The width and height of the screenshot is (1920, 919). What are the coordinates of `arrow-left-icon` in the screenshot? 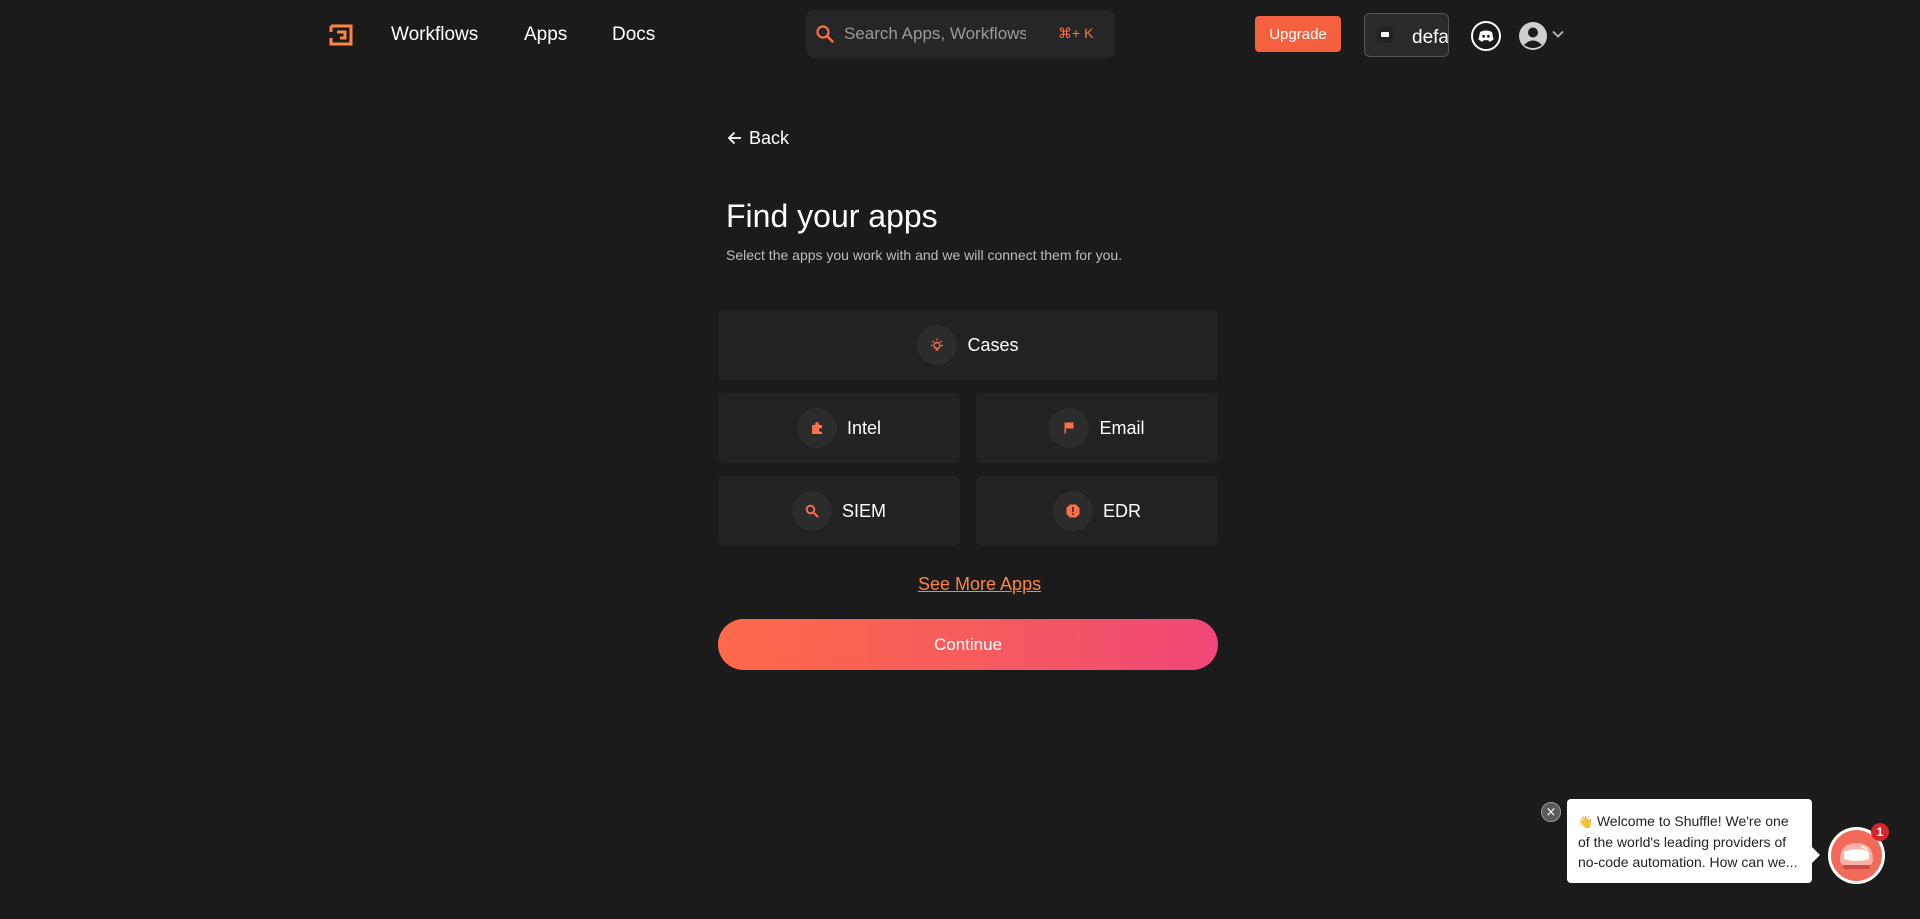 It's located at (734, 138).